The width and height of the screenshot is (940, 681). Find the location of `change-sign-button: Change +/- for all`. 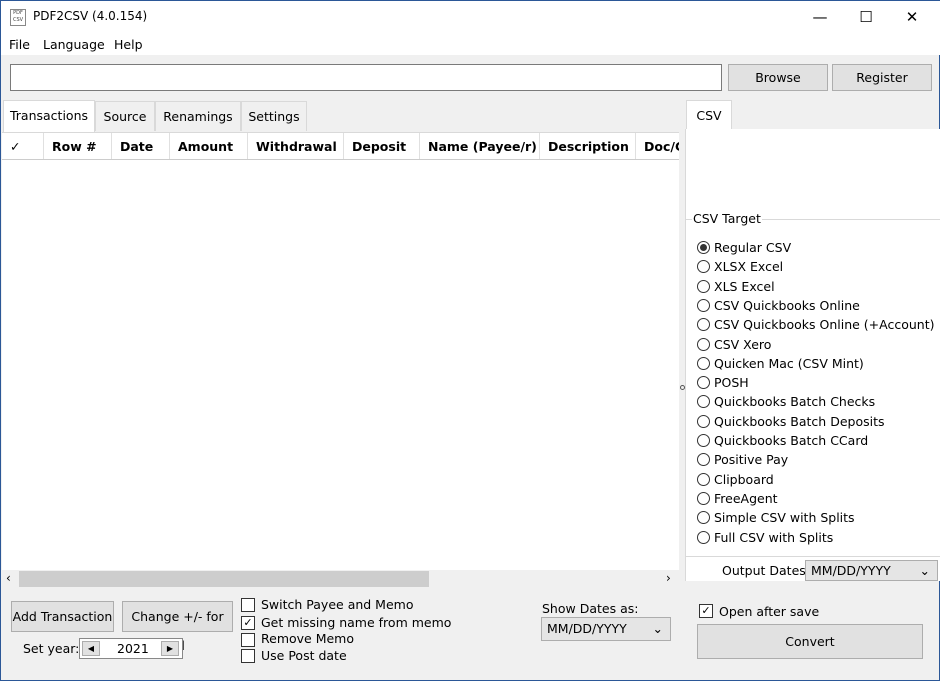

change-sign-button: Change +/- for all is located at coordinates (177, 627).